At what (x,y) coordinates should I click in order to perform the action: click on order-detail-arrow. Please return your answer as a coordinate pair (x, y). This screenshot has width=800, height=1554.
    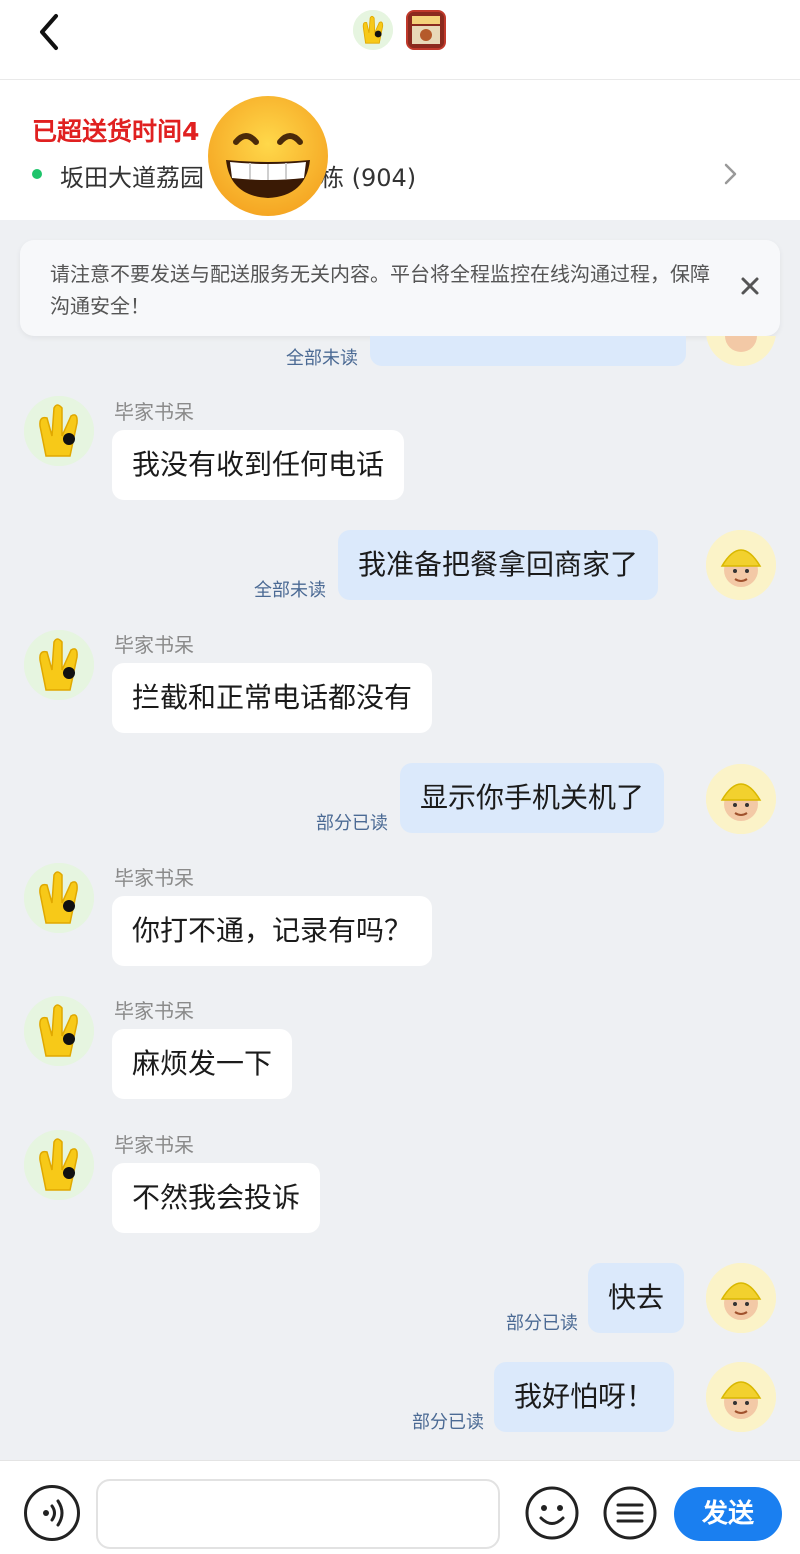
    Looking at the image, I should click on (730, 174).